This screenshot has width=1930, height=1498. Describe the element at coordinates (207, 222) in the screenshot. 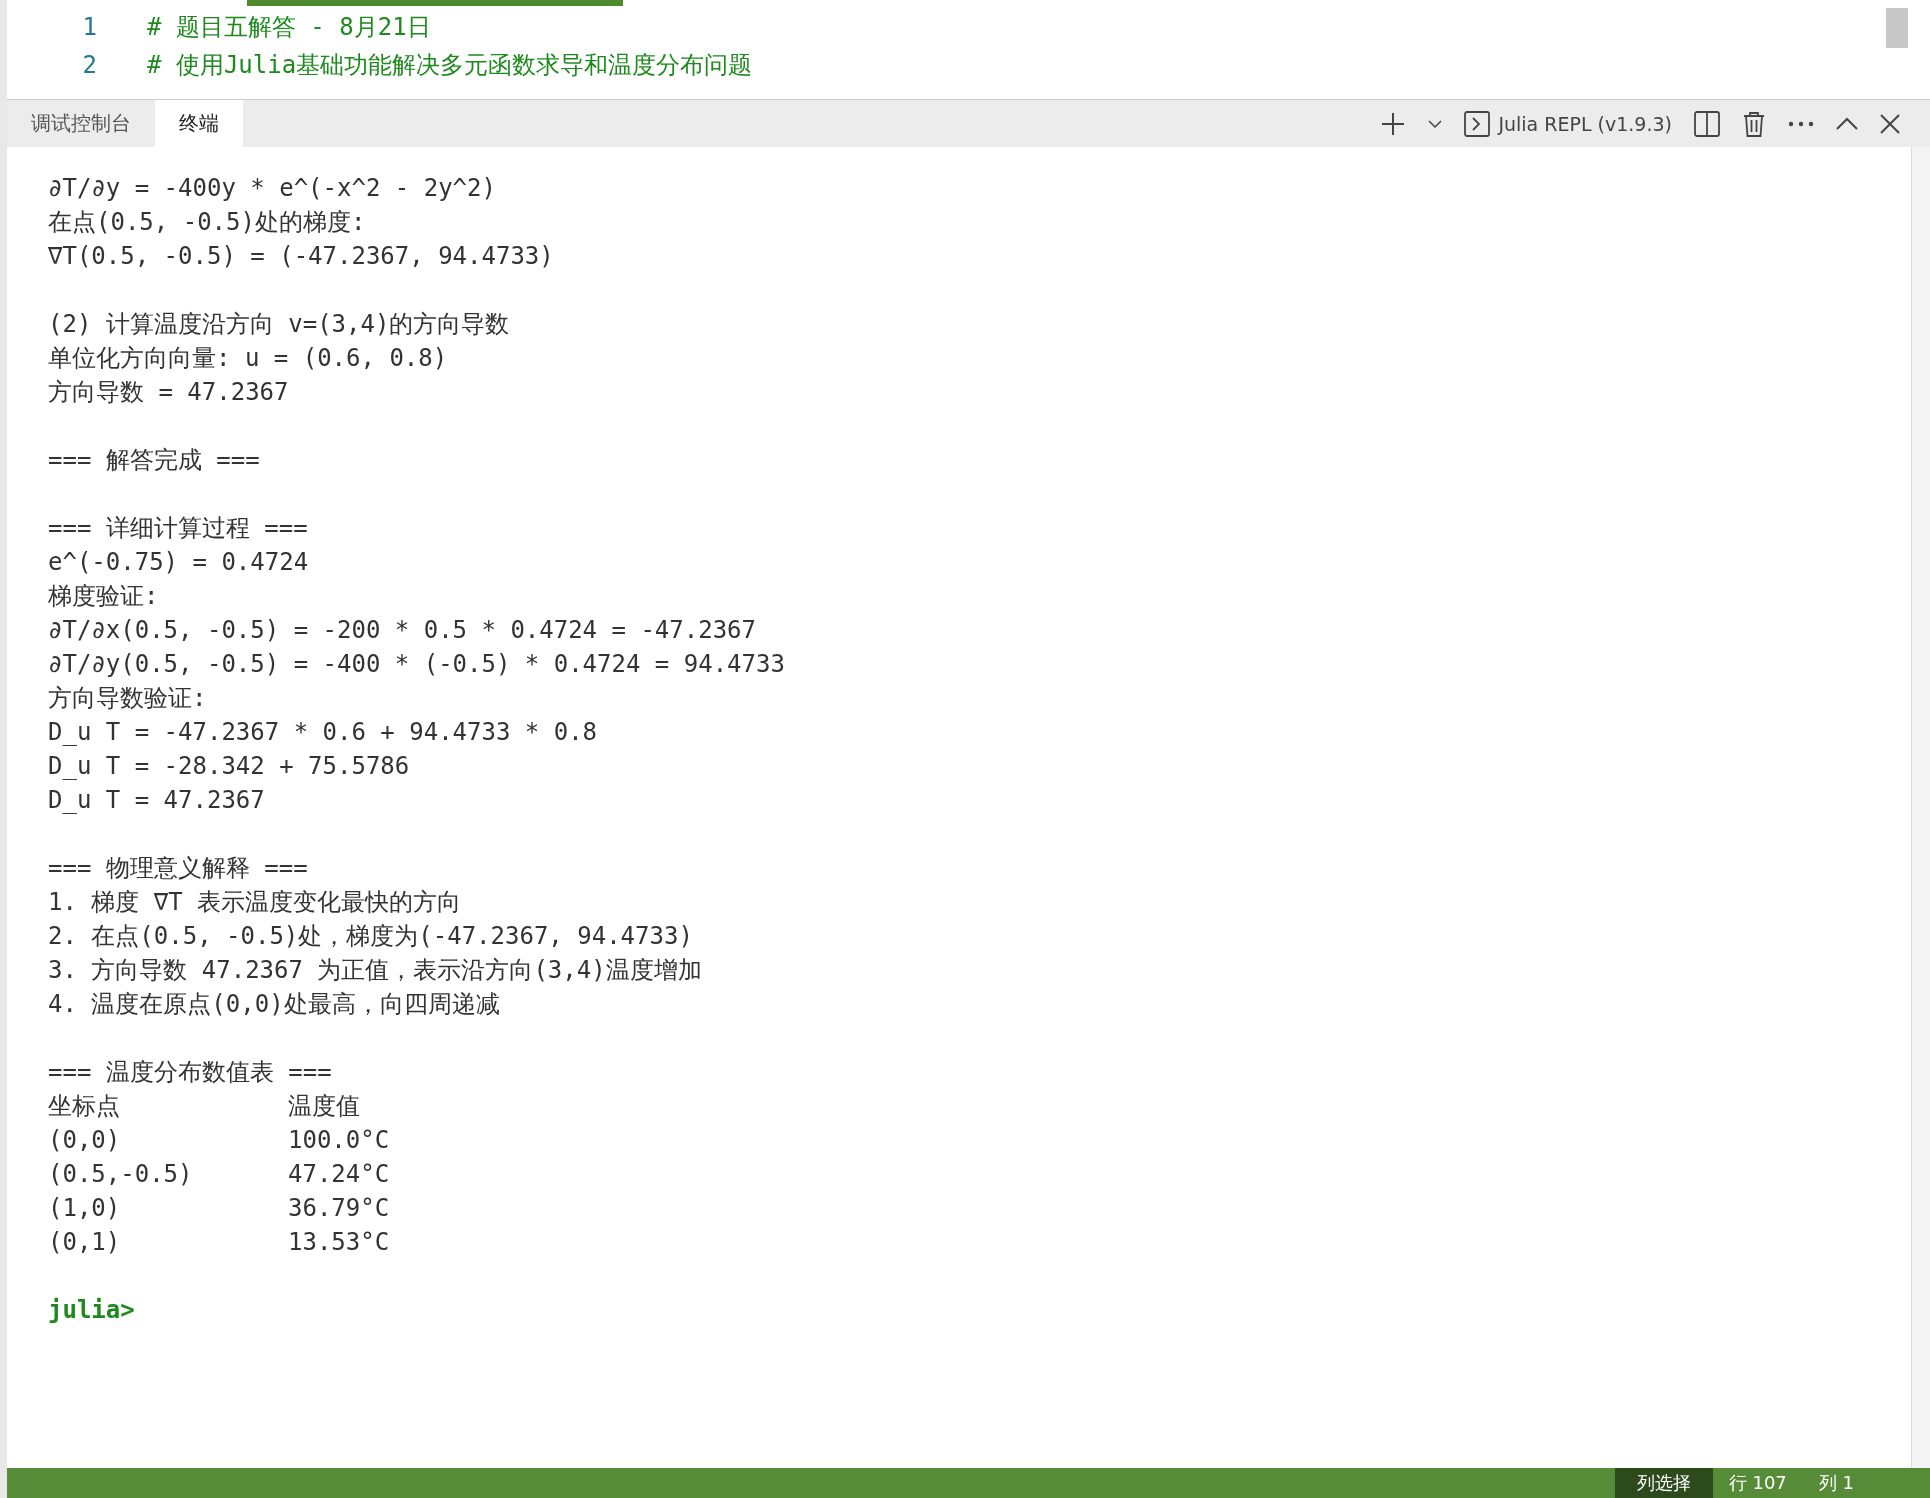

I see `terminal-output-line: 在点(0.5, -0.5)处的梯度:` at that location.